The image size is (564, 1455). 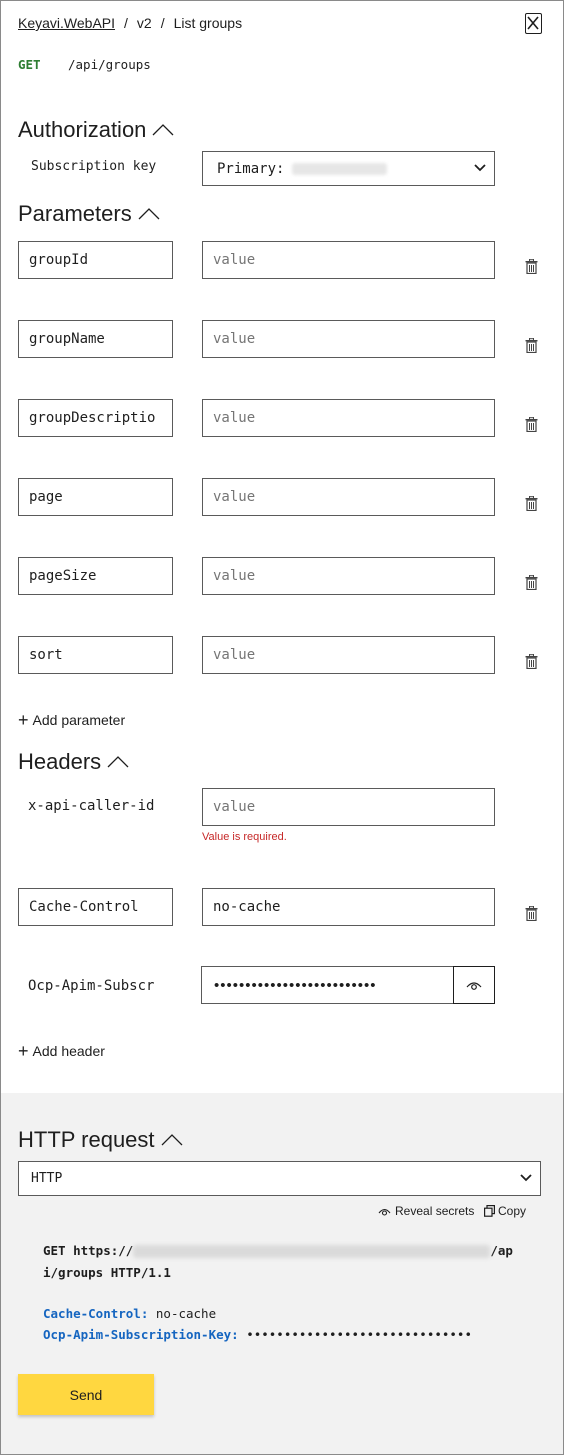 What do you see at coordinates (86, 1139) in the screenshot?
I see `http-request-title: HTTP request` at bounding box center [86, 1139].